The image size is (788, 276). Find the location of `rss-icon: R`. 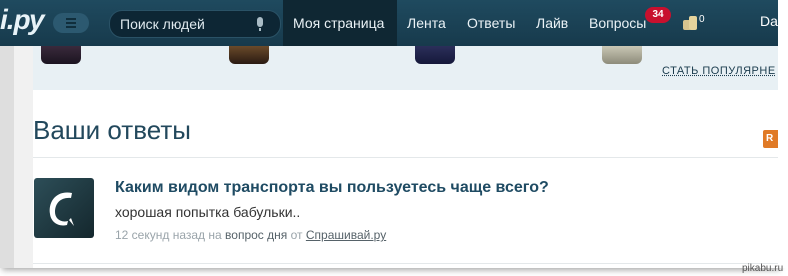

rss-icon: R is located at coordinates (770, 139).